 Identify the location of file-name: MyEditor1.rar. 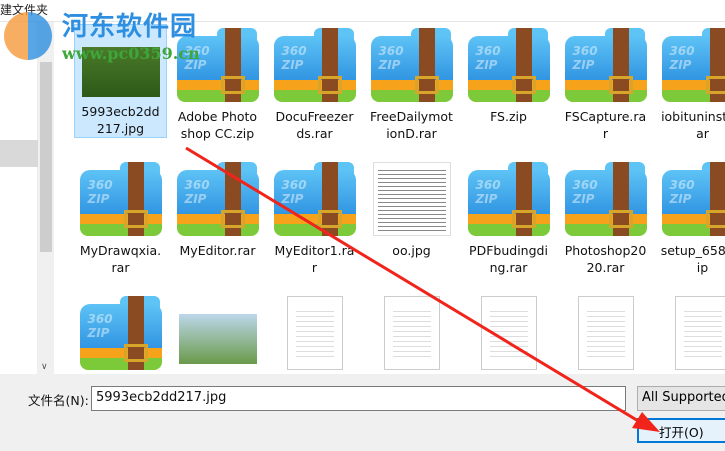
(314, 259).